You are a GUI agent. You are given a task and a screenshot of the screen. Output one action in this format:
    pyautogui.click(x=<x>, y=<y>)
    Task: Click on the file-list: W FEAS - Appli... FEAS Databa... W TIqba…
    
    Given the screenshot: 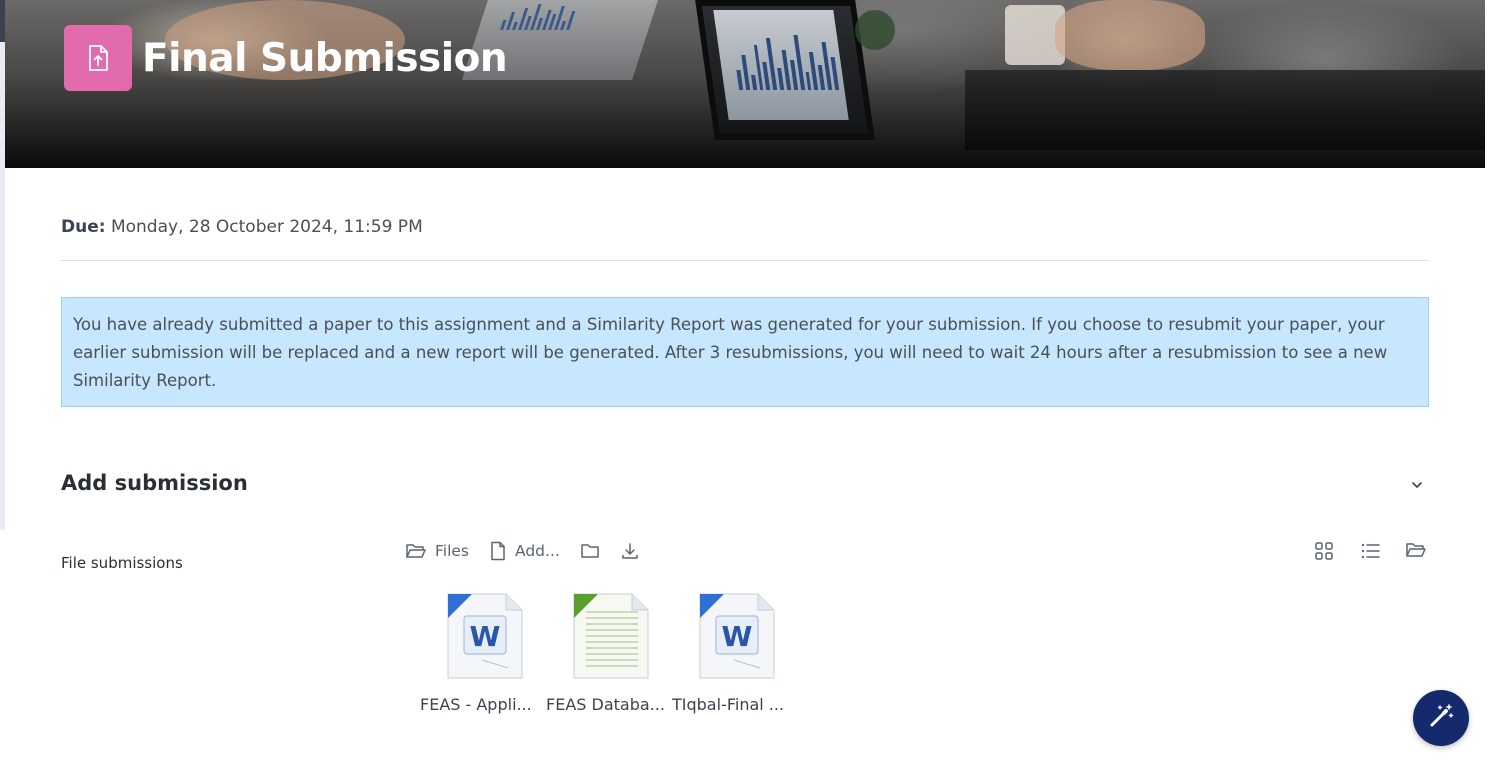 What is the action you would take?
    pyautogui.click(x=609, y=651)
    